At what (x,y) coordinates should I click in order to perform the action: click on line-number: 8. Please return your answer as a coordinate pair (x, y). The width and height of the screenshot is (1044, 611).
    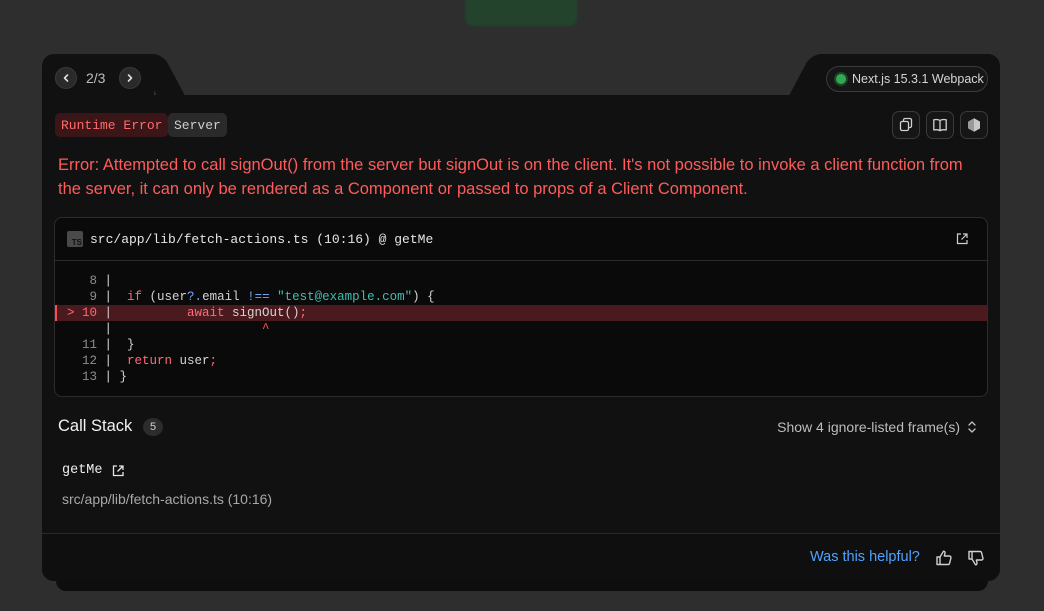
    Looking at the image, I should click on (93, 281).